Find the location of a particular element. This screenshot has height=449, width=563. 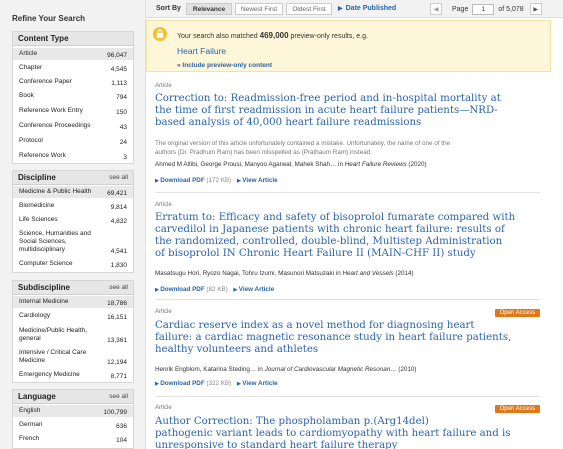

refine-title: Refine Your Search is located at coordinates (49, 18).